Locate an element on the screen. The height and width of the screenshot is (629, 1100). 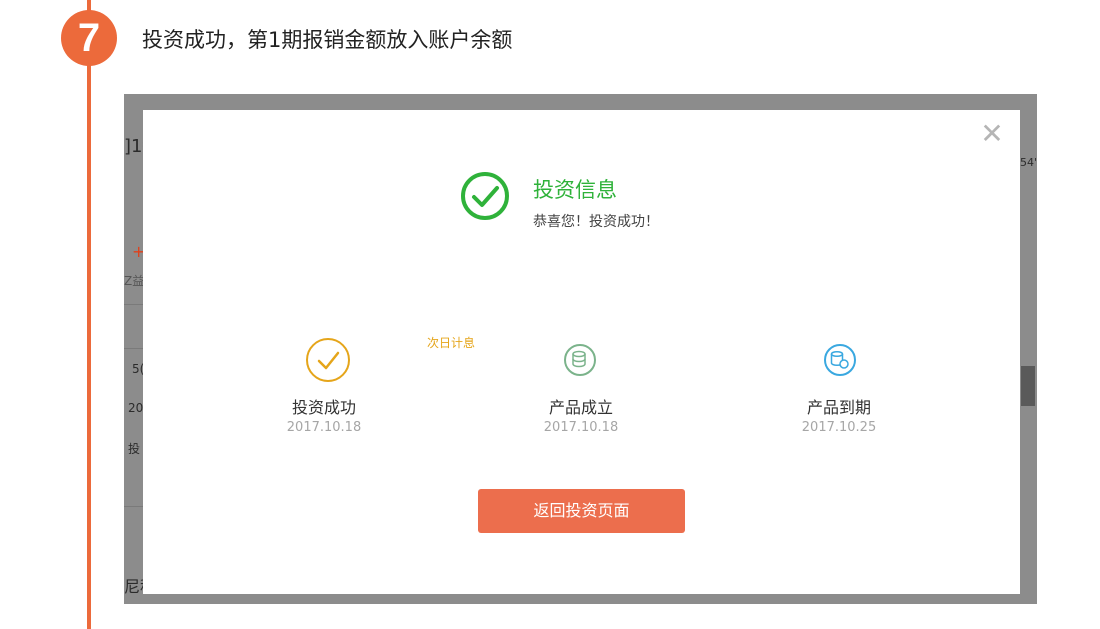
timeline-step-3-label: 产品到期 is located at coordinates (838, 407).